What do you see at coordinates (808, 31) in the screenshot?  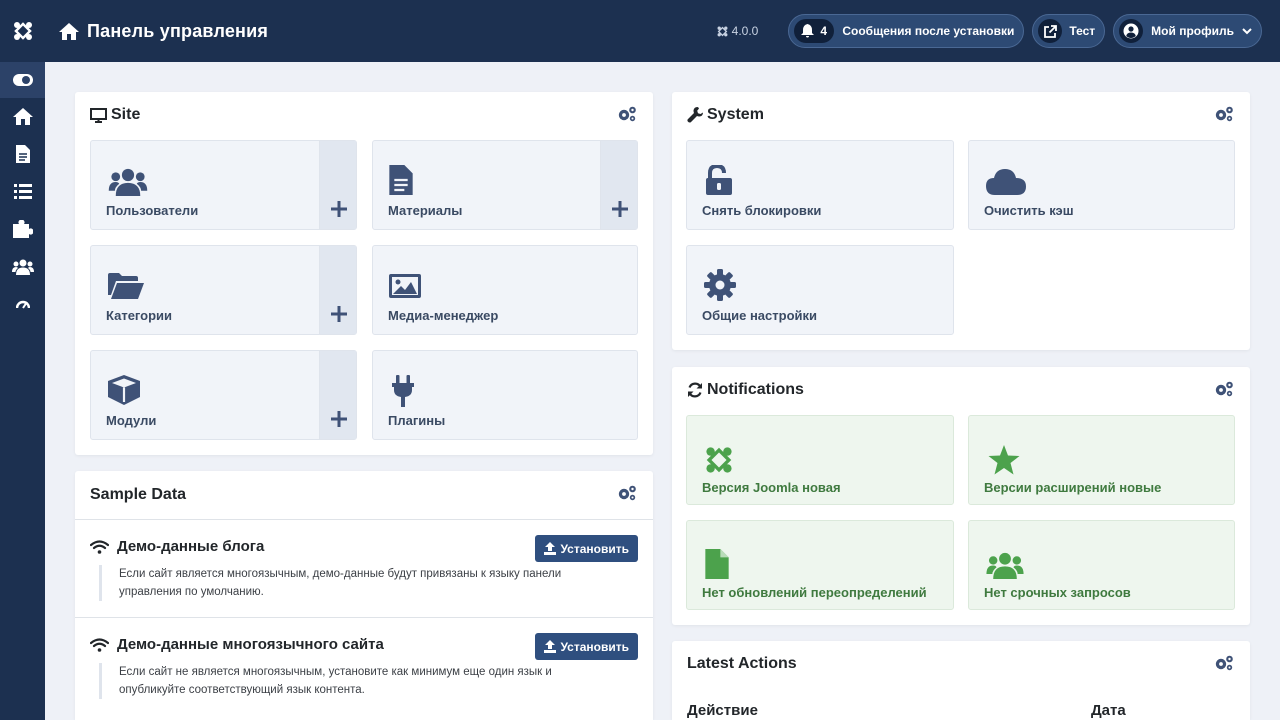 I see `bell-icon` at bounding box center [808, 31].